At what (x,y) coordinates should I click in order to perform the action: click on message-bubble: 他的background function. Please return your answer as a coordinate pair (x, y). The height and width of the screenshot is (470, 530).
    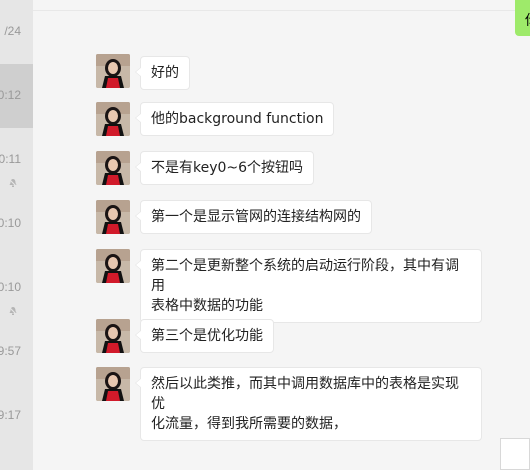
    Looking at the image, I should click on (234, 119).